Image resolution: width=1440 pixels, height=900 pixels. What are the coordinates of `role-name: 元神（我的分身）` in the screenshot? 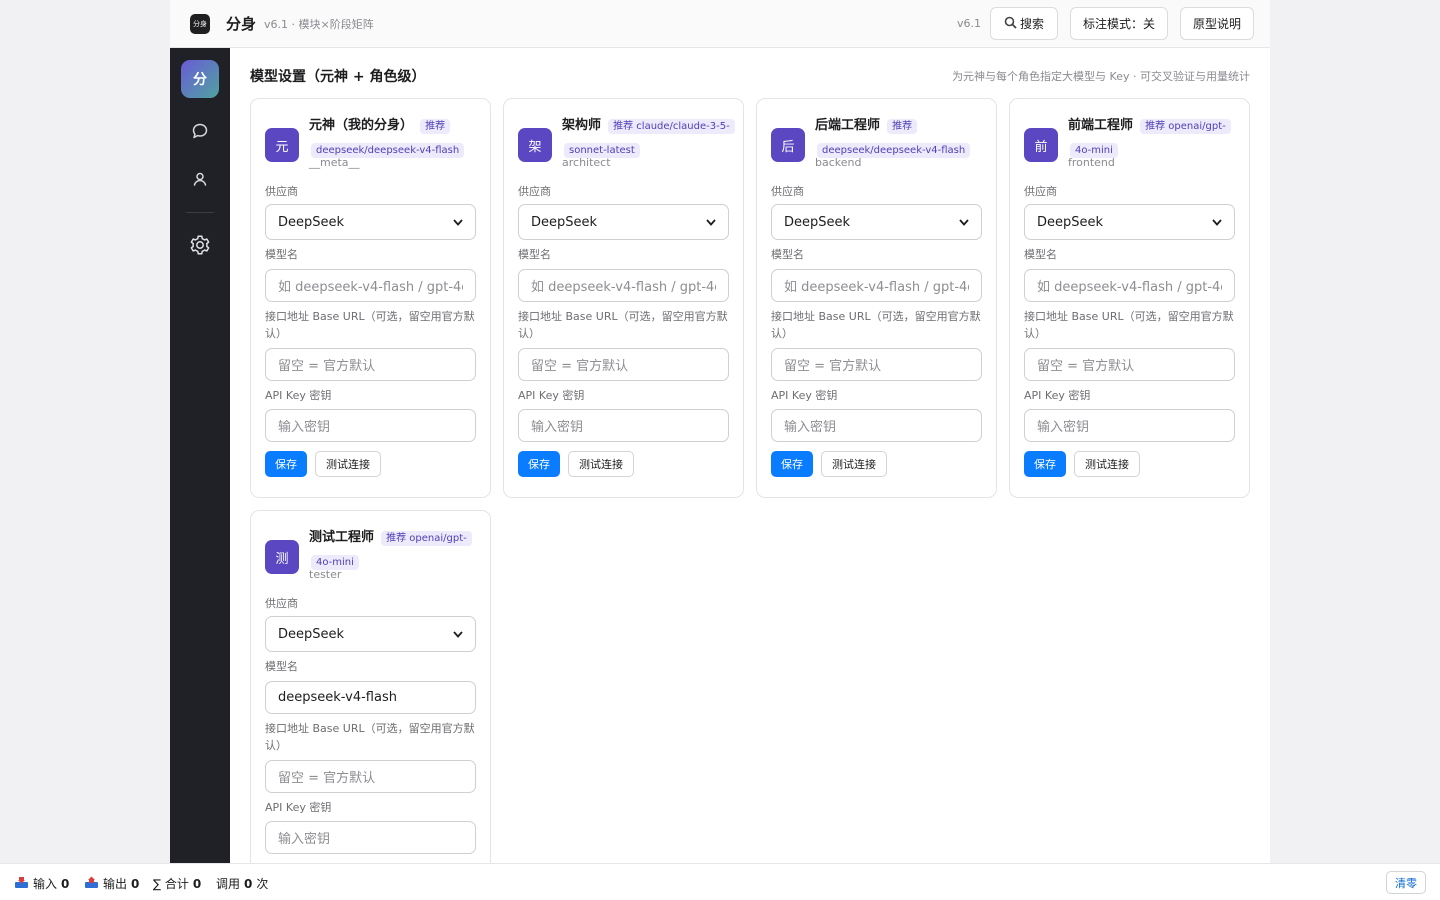 It's located at (361, 125).